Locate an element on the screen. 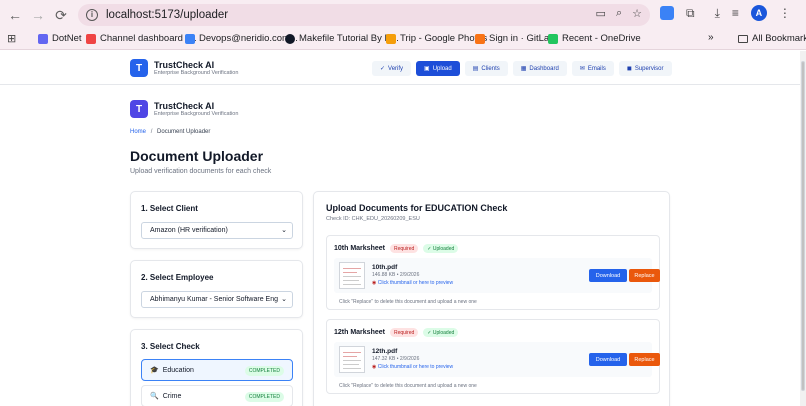 This screenshot has height=406, width=806. client-select: Amazon (HR verification) ⌄ is located at coordinates (217, 230).